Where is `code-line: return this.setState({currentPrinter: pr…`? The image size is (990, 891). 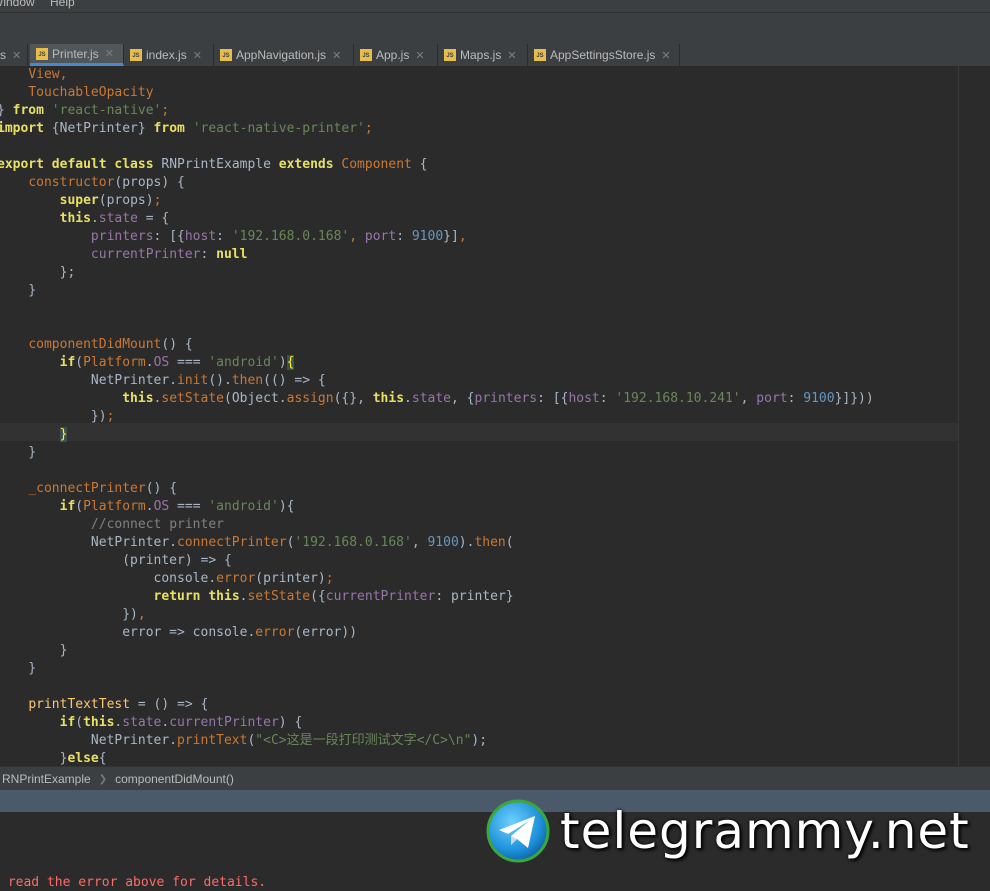
code-line: return this.setState({currentPrinter: pr… is located at coordinates (257, 597).